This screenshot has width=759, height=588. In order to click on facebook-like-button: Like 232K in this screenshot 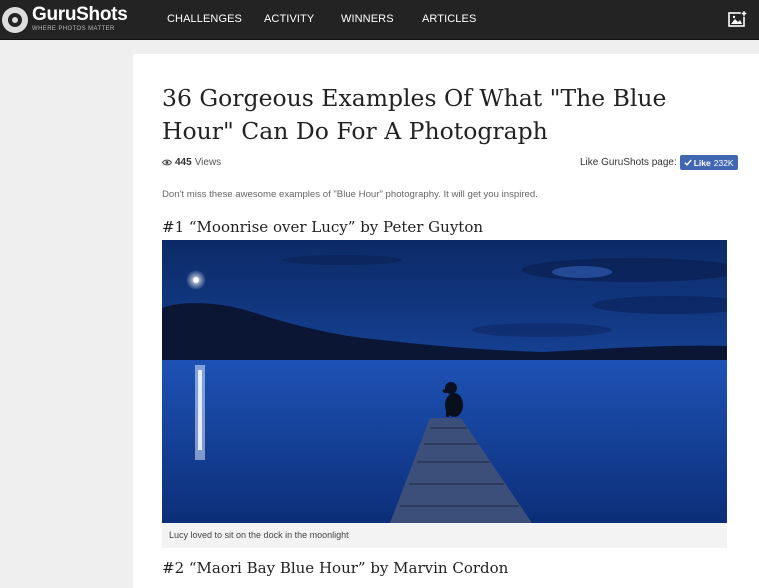, I will do `click(708, 162)`.